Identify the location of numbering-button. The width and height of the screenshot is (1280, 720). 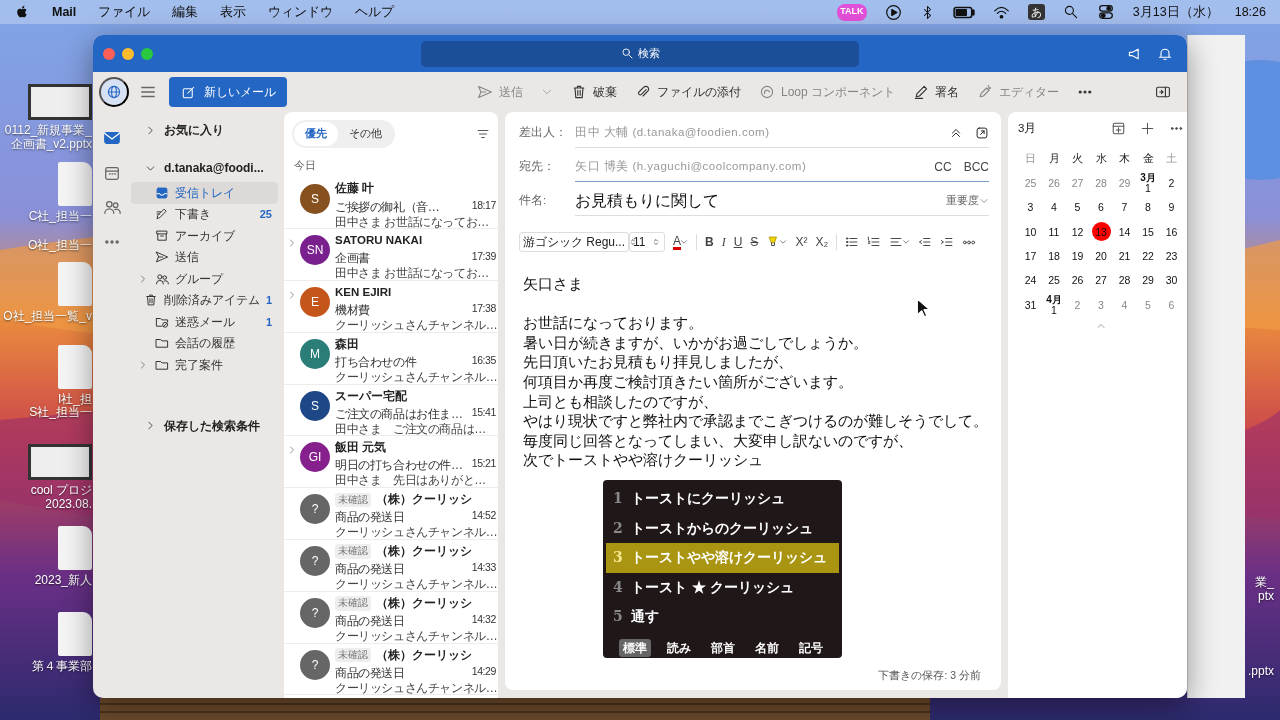
(874, 242).